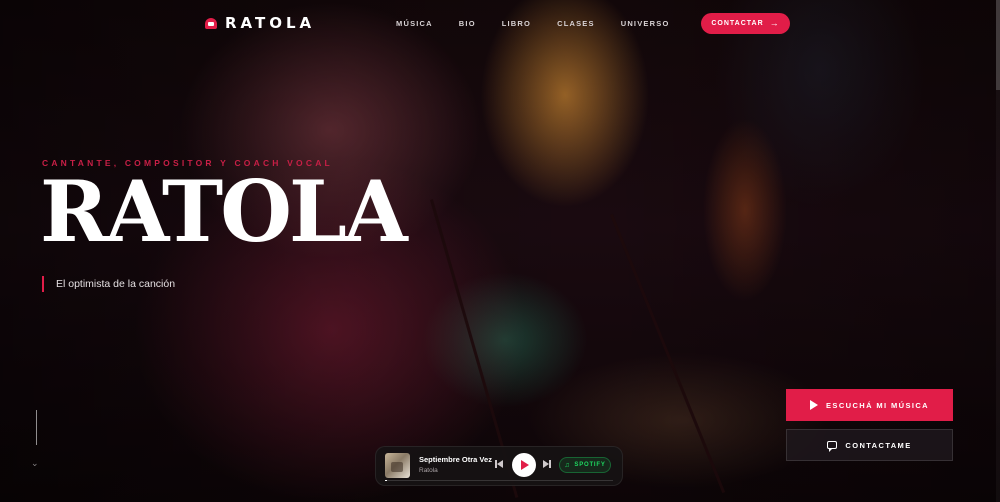 This screenshot has width=1000, height=502. I want to click on nav-link-musica: MÚSICA, so click(414, 23).